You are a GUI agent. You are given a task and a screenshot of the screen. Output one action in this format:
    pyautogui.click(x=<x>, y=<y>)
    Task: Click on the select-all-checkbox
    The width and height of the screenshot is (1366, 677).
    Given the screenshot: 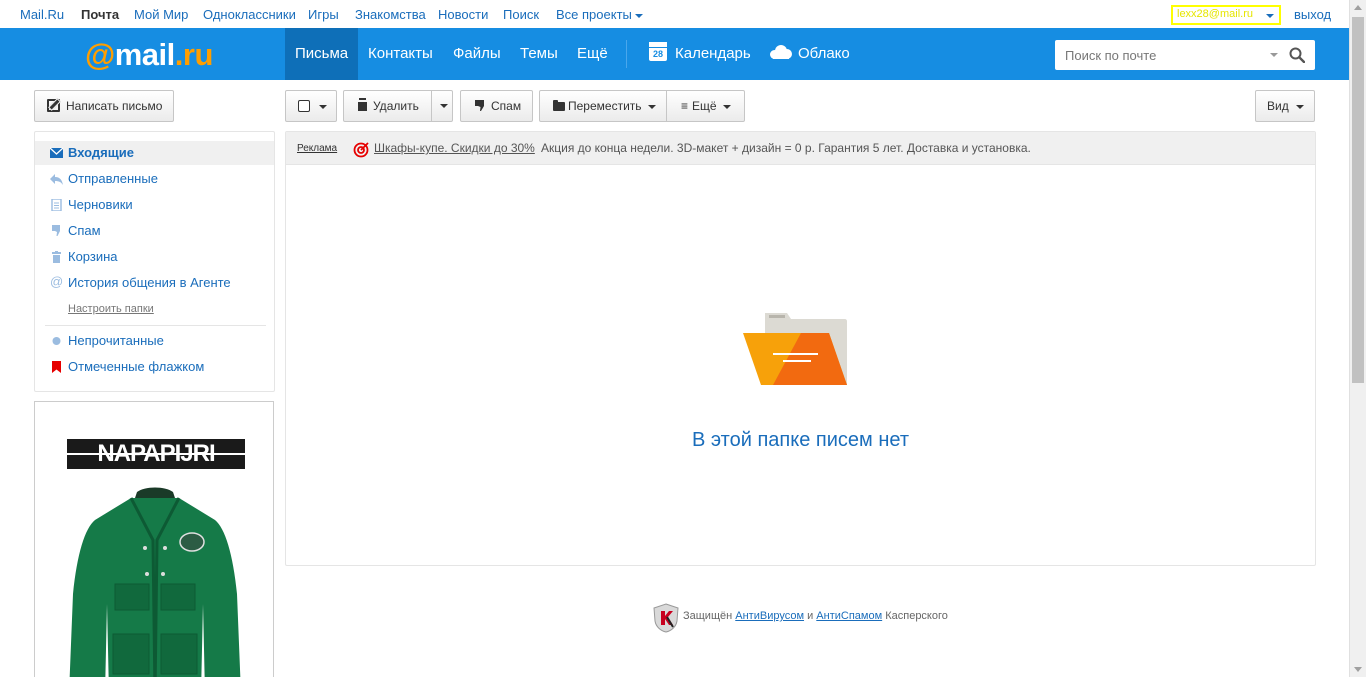 What is the action you would take?
    pyautogui.click(x=304, y=106)
    